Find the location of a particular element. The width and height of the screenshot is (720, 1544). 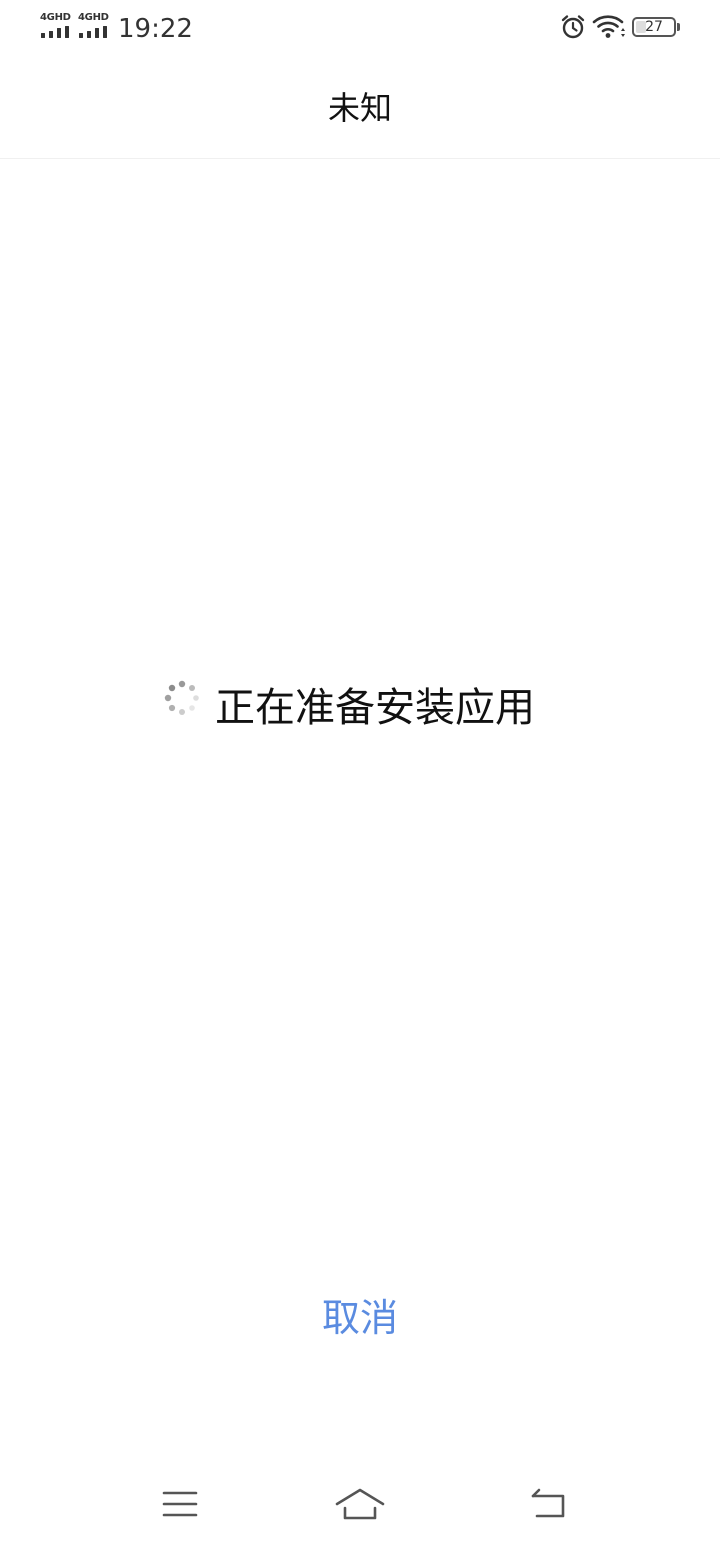

title-bar: 未知 is located at coordinates (360, 108).